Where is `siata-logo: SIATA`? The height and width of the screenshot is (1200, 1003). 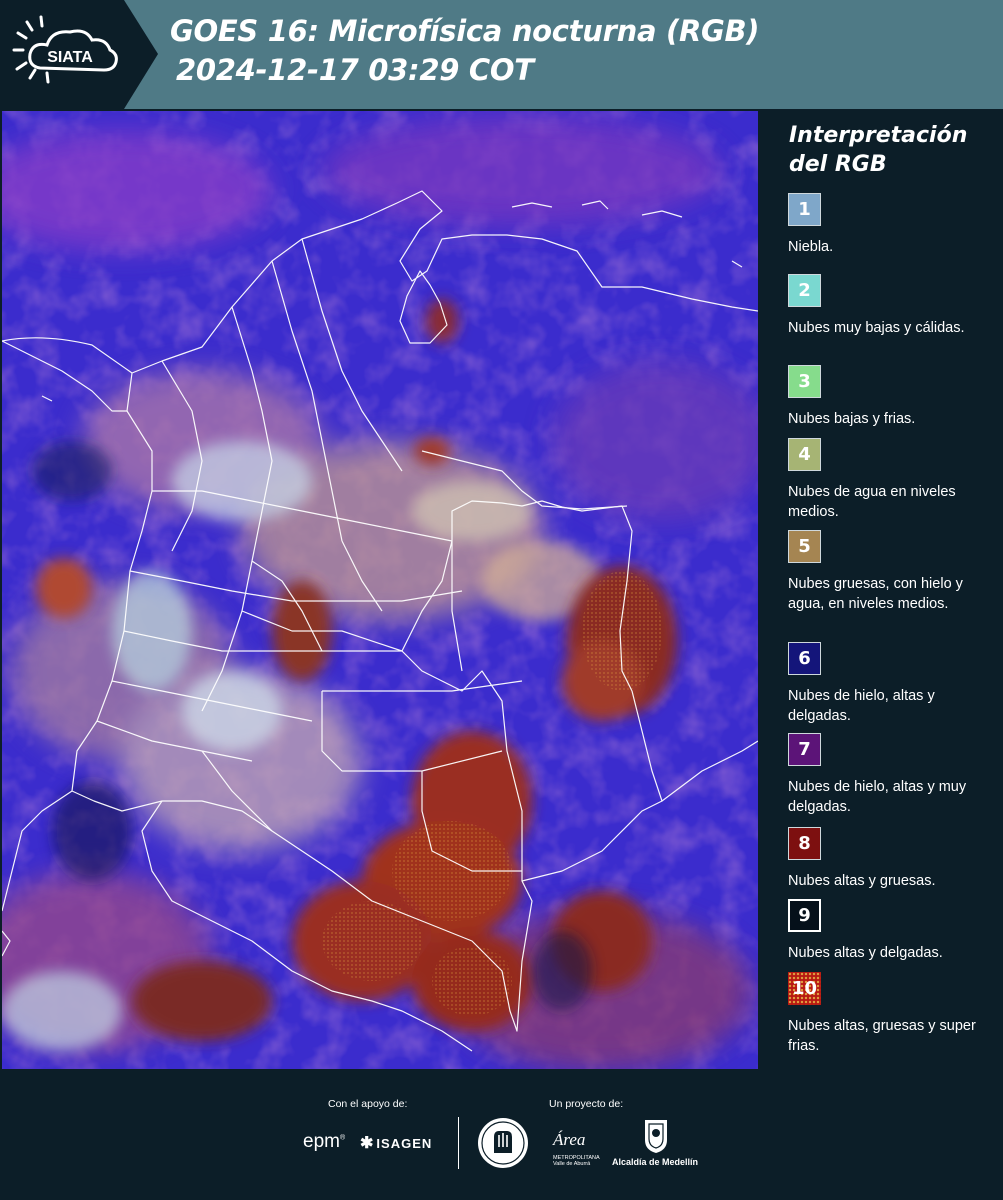
siata-logo: SIATA is located at coordinates (79, 54).